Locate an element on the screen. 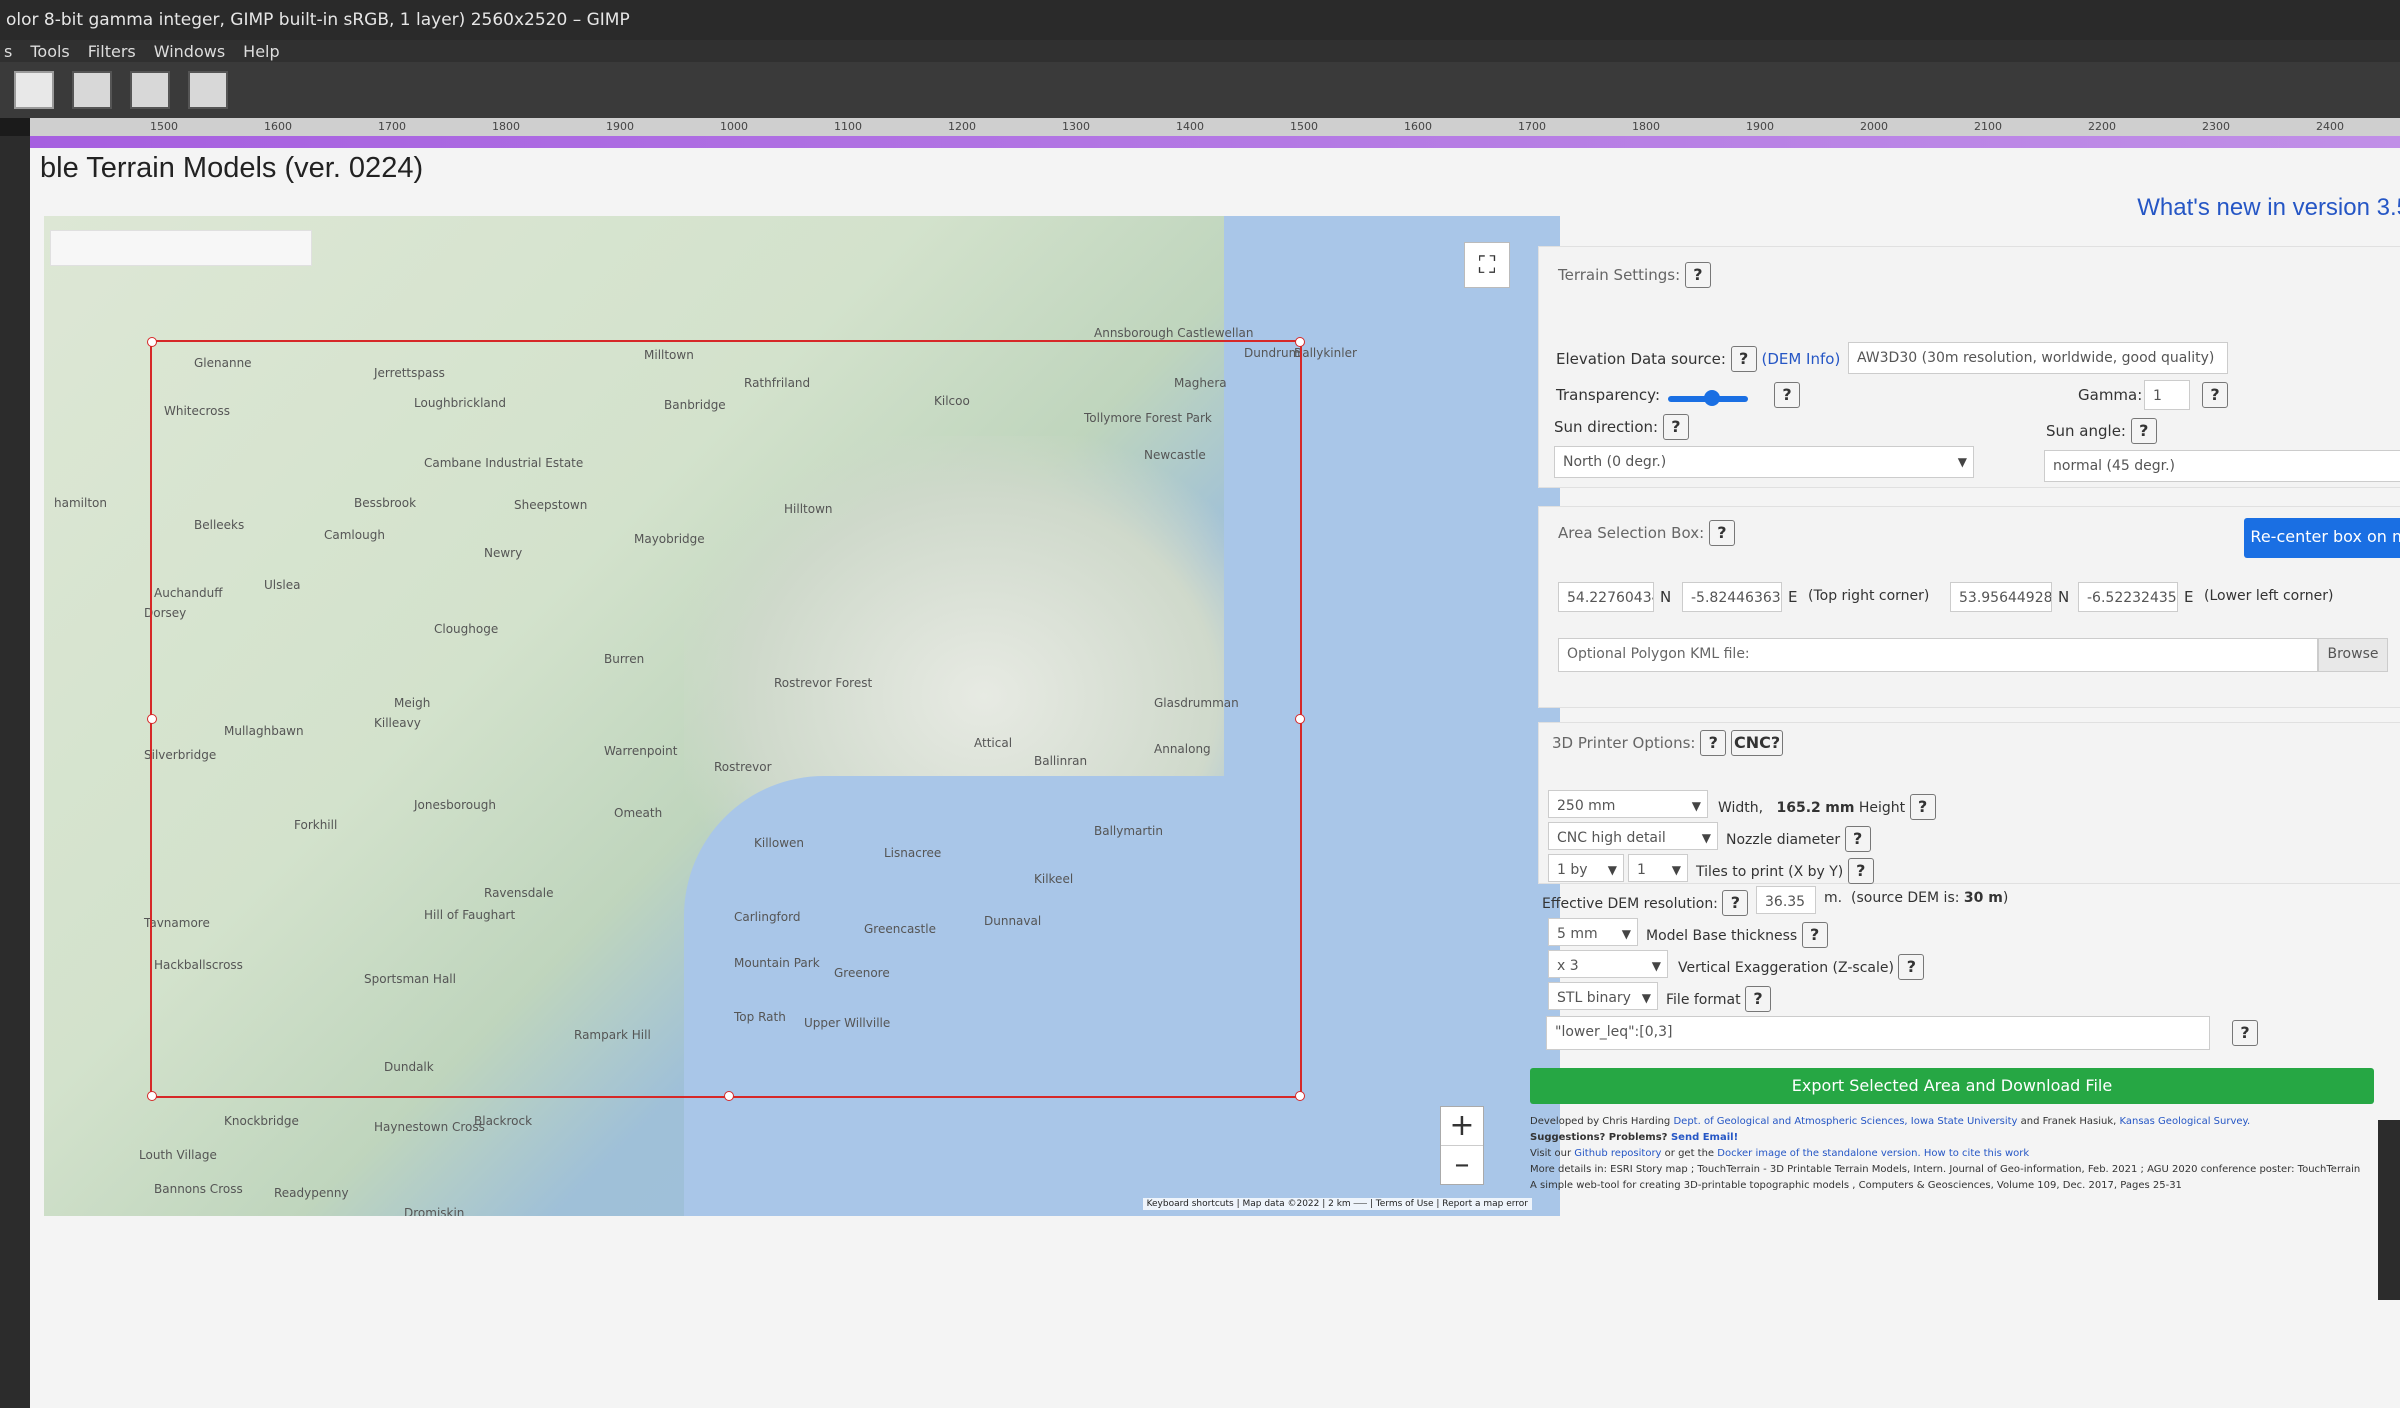  ruler-tick-label: 1900 is located at coordinates (1760, 126).